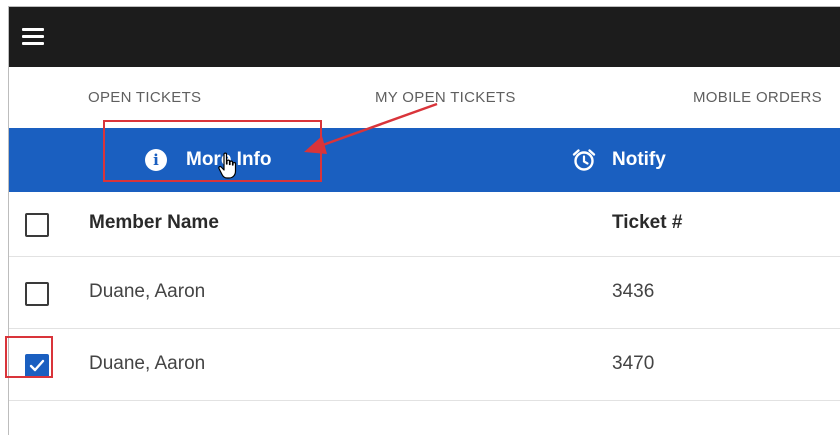 The width and height of the screenshot is (840, 435). Describe the element at coordinates (154, 223) in the screenshot. I see `column-header-member-name: Member Name` at that location.